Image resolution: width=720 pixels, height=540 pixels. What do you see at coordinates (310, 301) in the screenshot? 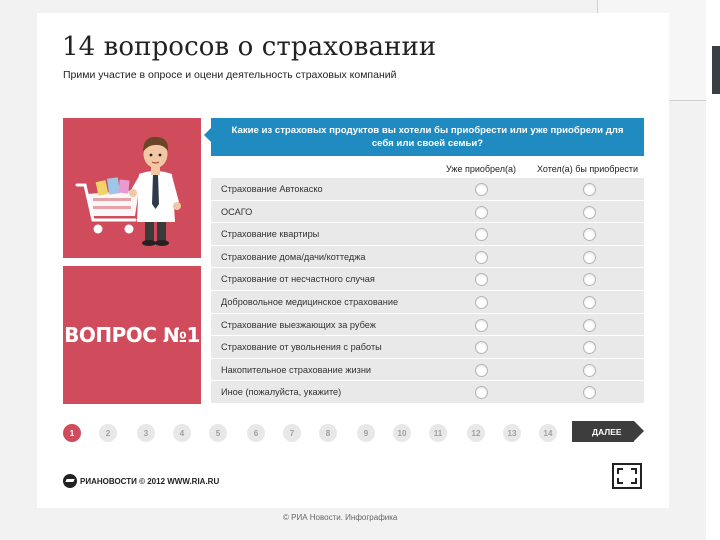
I see `option-label: Добровольное медицинское страхование` at bounding box center [310, 301].